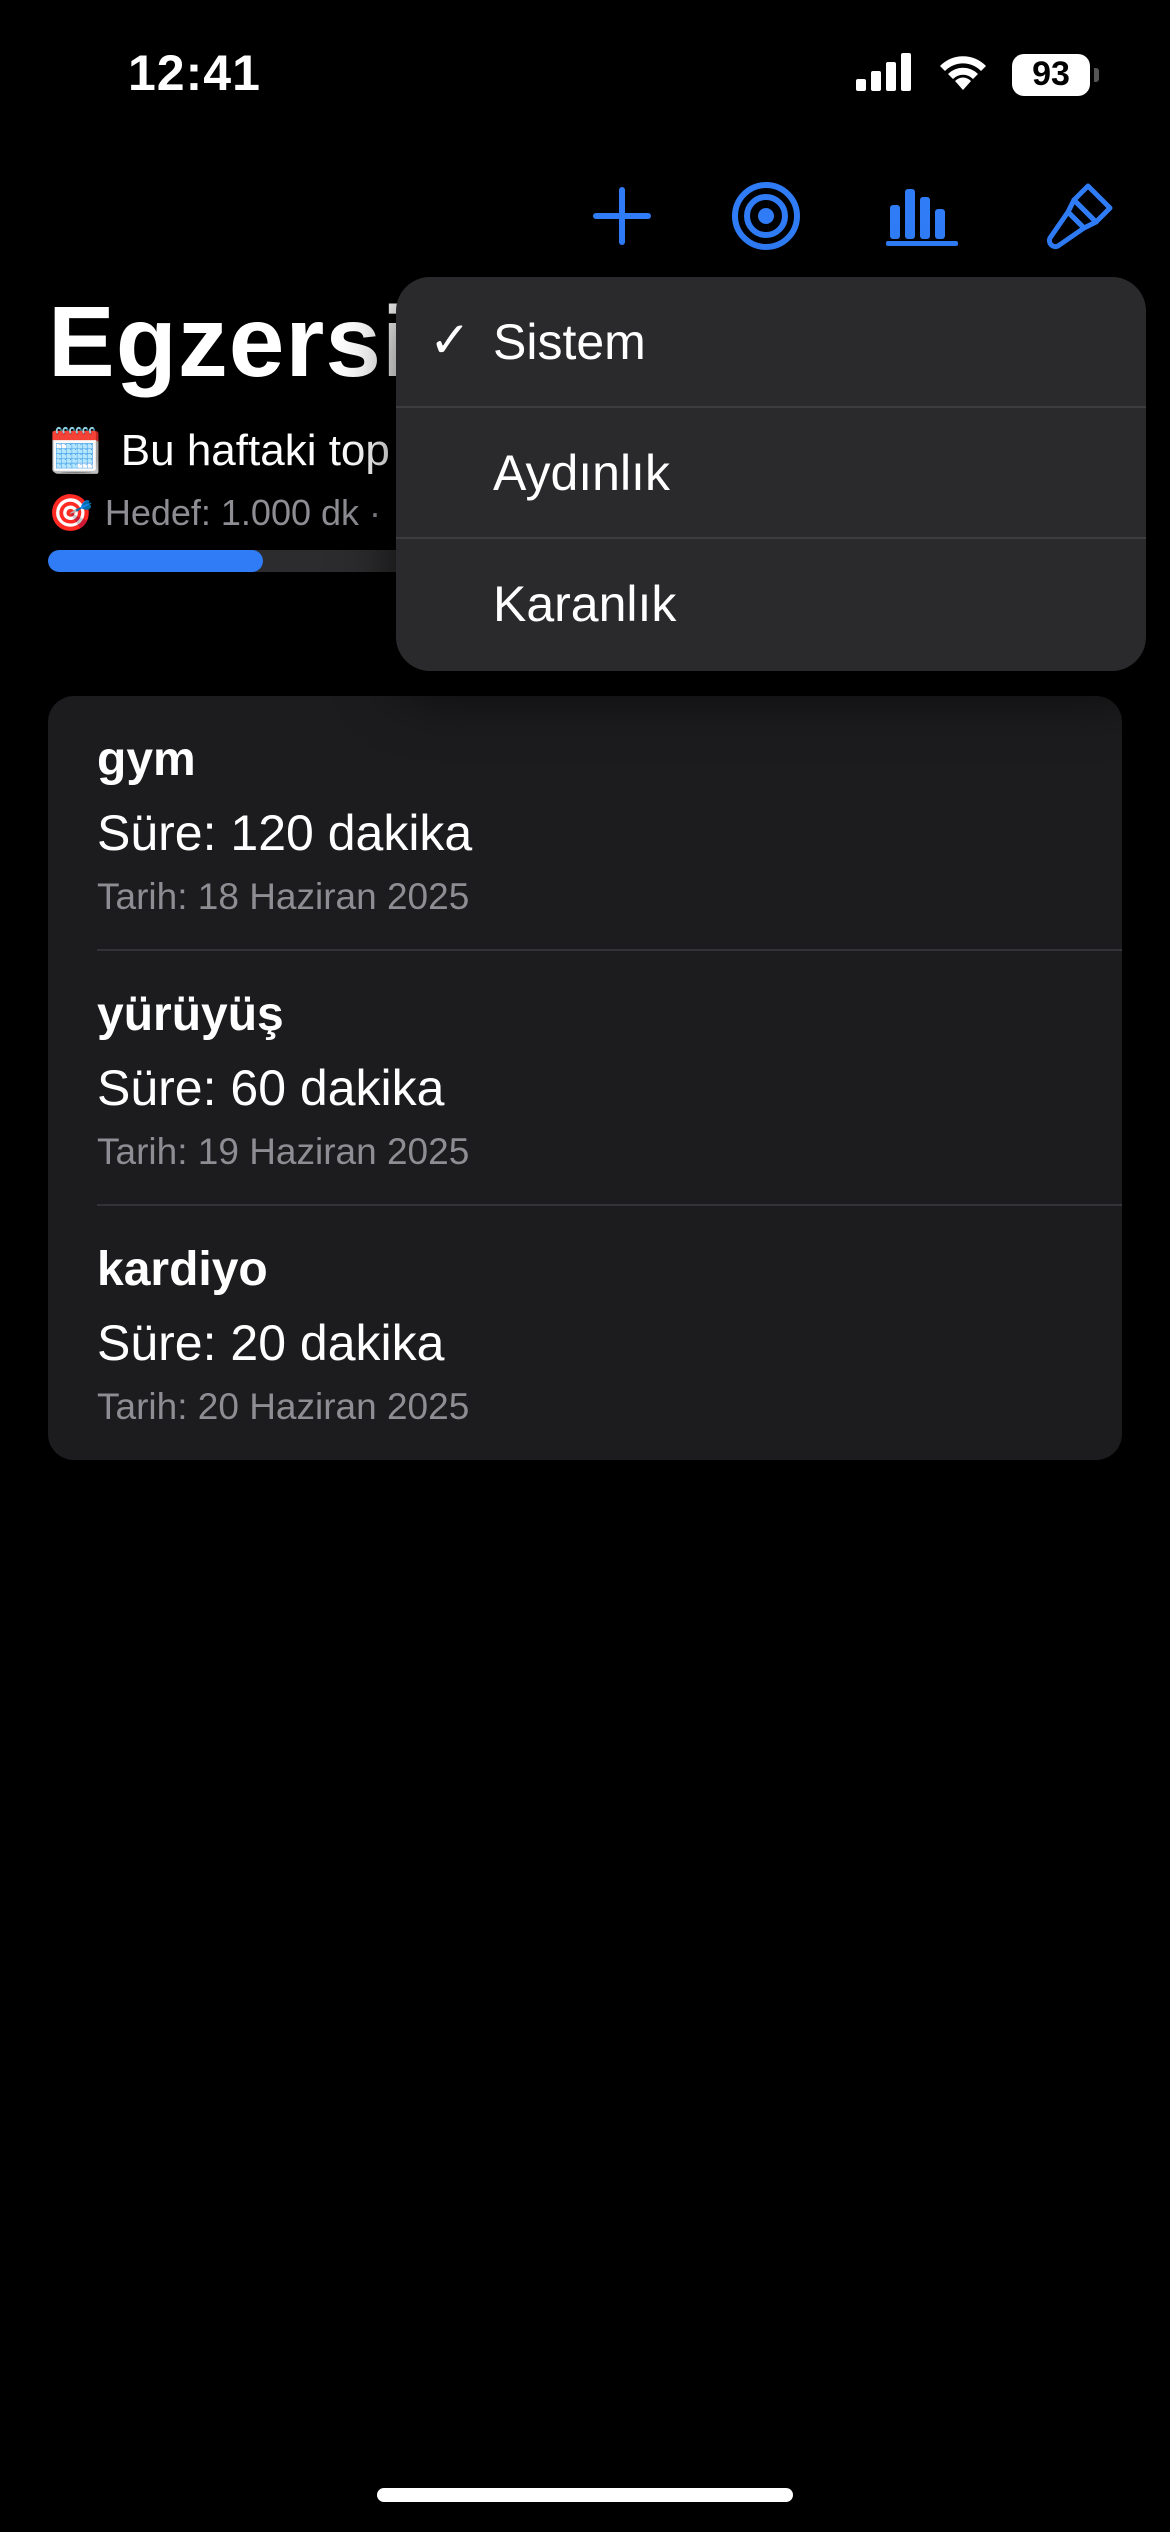 This screenshot has height=2532, width=1170. I want to click on plus-icon, so click(622, 216).